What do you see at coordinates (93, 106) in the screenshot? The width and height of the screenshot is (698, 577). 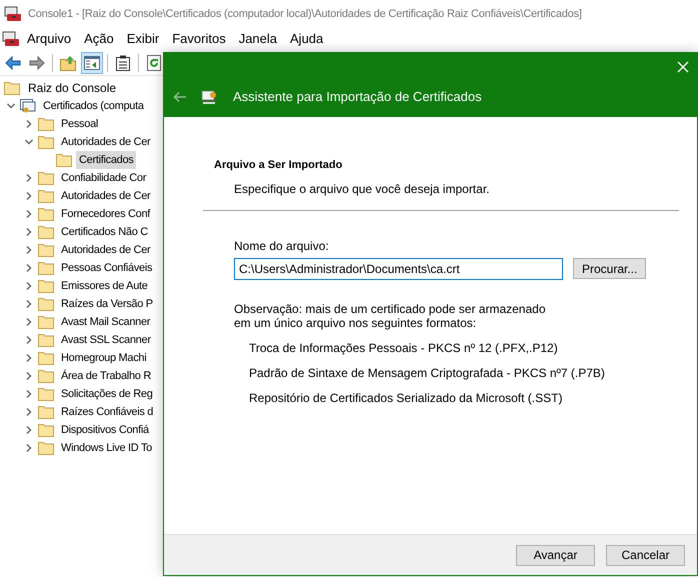 I see `tree-item: Certificados (computa` at bounding box center [93, 106].